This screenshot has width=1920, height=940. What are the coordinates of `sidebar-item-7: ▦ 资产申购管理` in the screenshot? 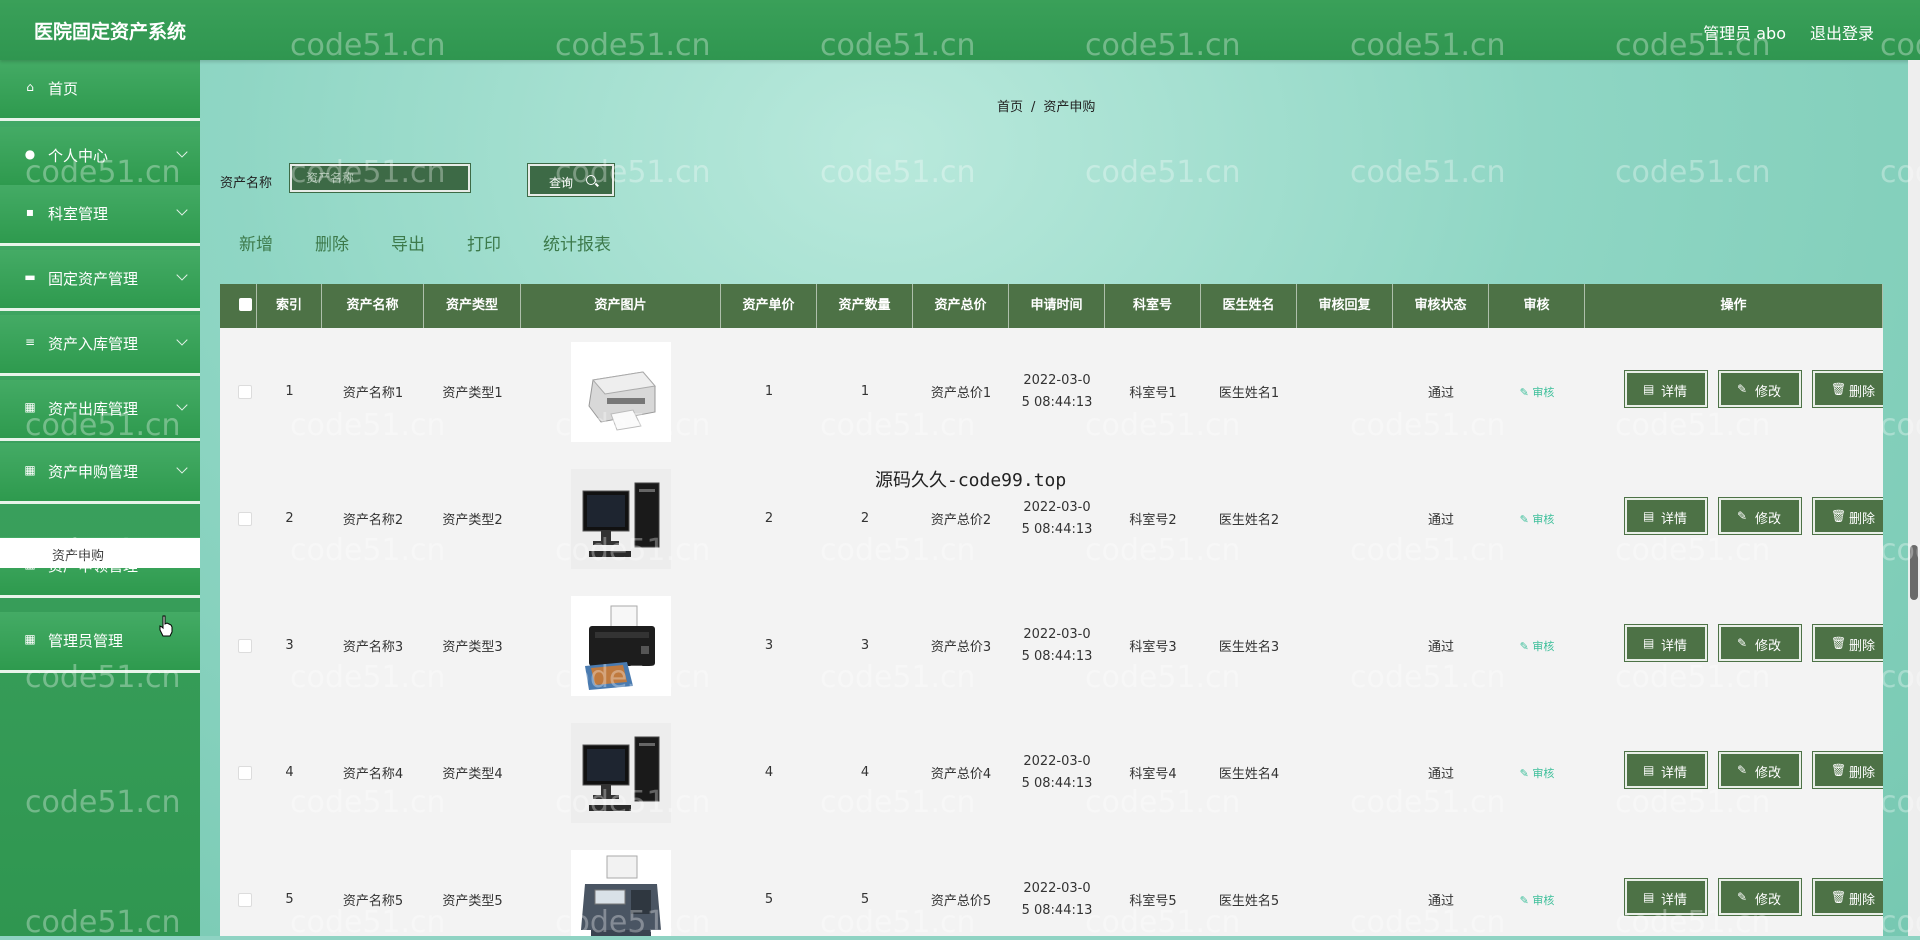 It's located at (100, 473).